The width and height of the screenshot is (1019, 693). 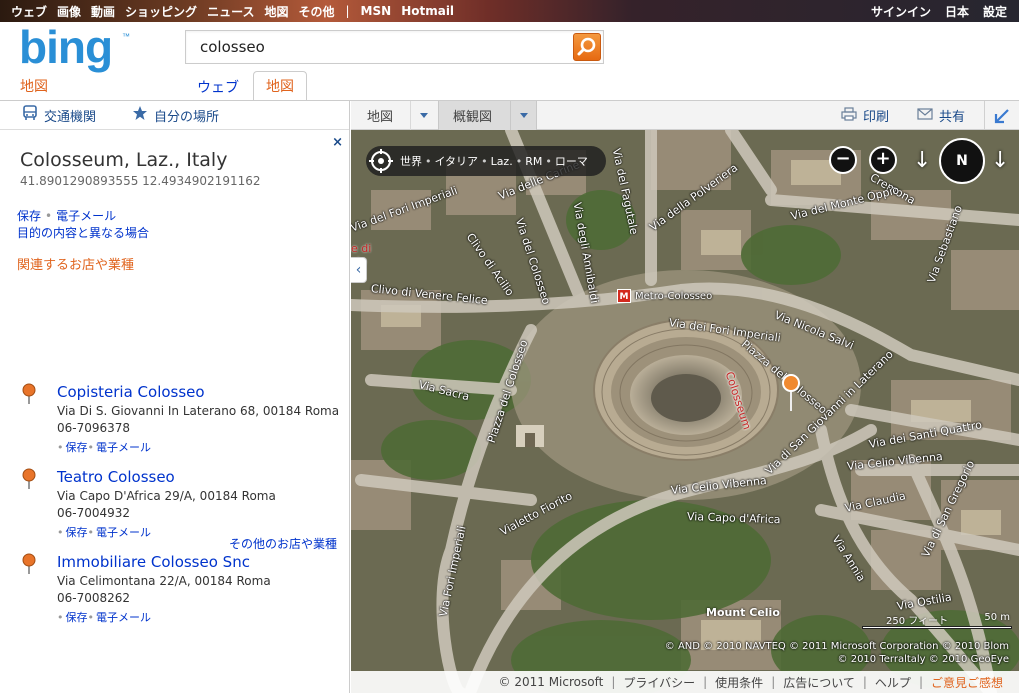 What do you see at coordinates (161, 11) in the screenshot?
I see `top-nav-shopping: ショッピング` at bounding box center [161, 11].